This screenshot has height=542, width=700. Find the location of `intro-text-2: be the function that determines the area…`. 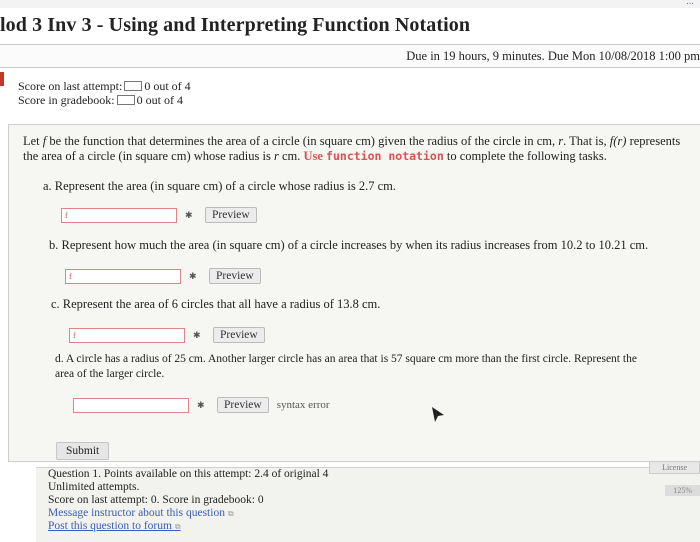

intro-text-2: be the function that determines the area… is located at coordinates (302, 141).